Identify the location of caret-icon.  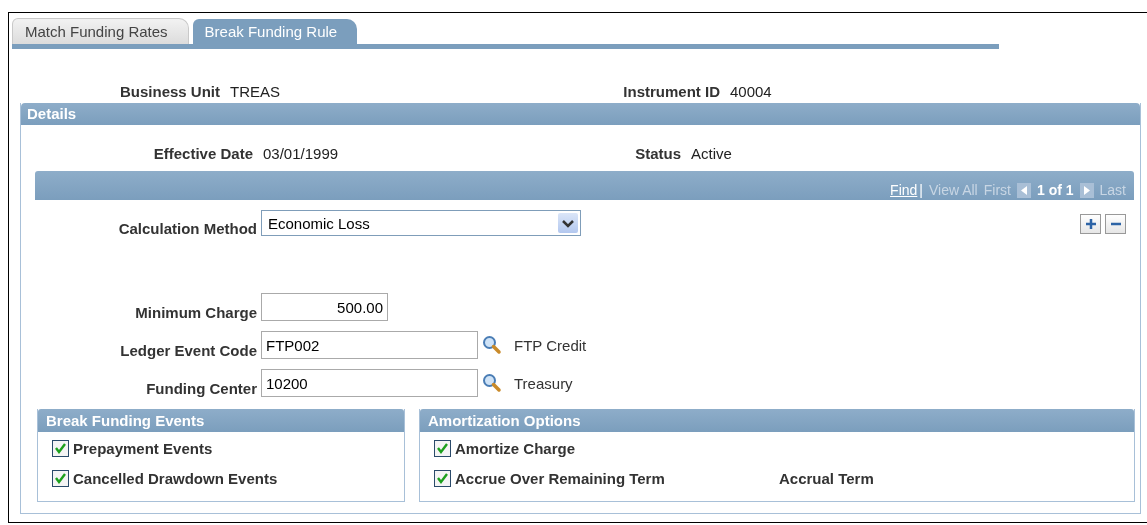
(568, 223).